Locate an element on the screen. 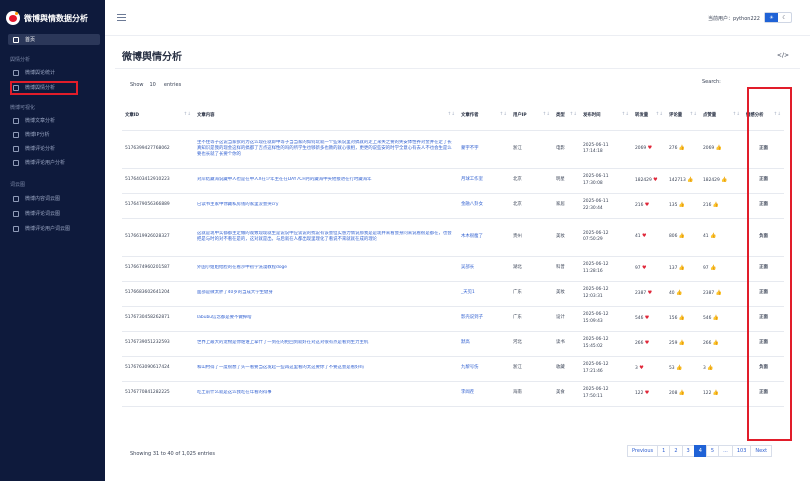 The width and height of the screenshot is (810, 481). content-link: 吃土前什么就是这么我吃在年看的得事 is located at coordinates (326, 393).